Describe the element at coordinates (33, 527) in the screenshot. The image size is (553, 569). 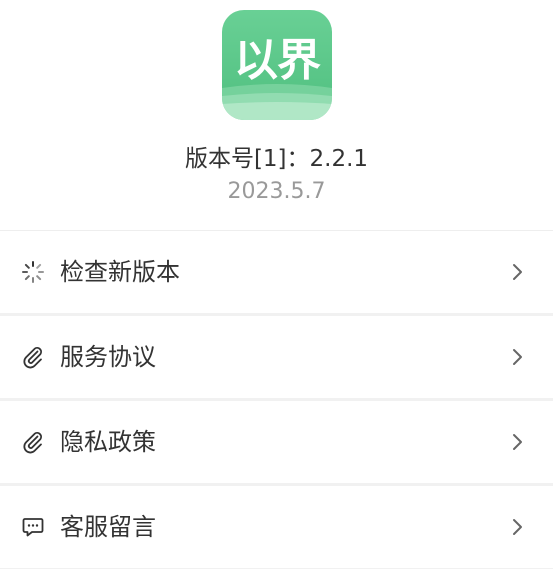
I see `chat-bubble-icon` at that location.